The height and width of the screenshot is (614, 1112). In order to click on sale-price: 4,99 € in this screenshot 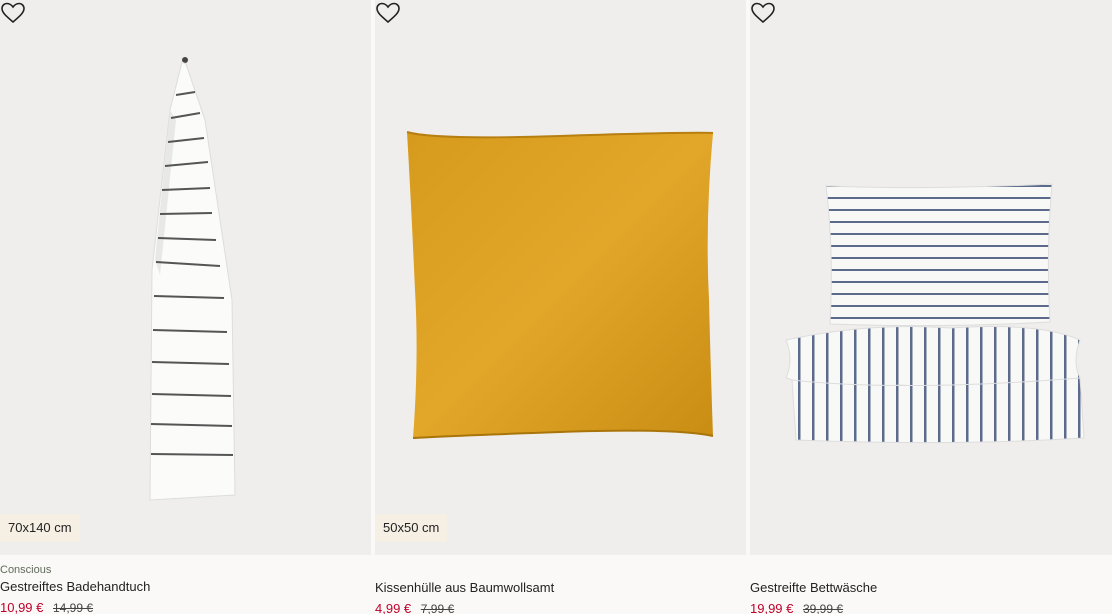, I will do `click(393, 607)`.